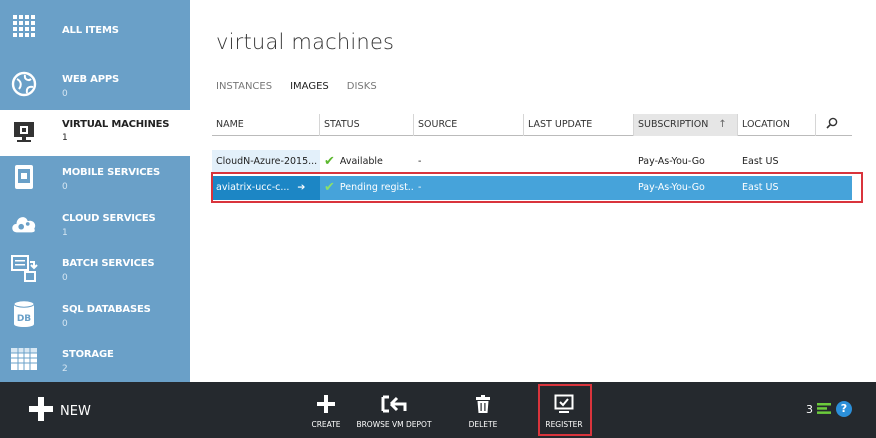 The width and height of the screenshot is (876, 438). I want to click on sidebar-item-label: VIRTUAL MACHINES, so click(116, 124).